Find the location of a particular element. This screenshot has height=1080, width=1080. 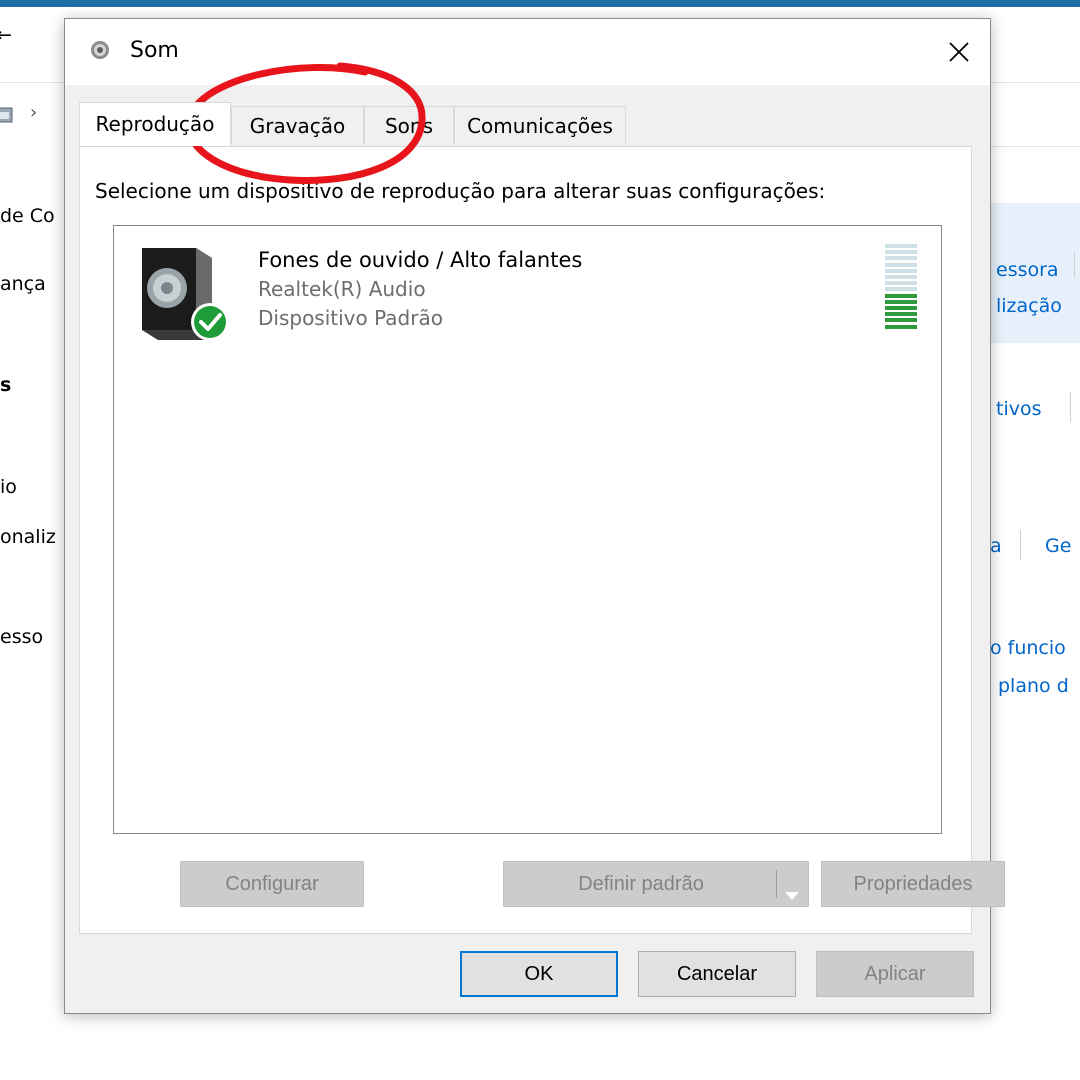

tab-playback: Reprodução is located at coordinates (155, 124).